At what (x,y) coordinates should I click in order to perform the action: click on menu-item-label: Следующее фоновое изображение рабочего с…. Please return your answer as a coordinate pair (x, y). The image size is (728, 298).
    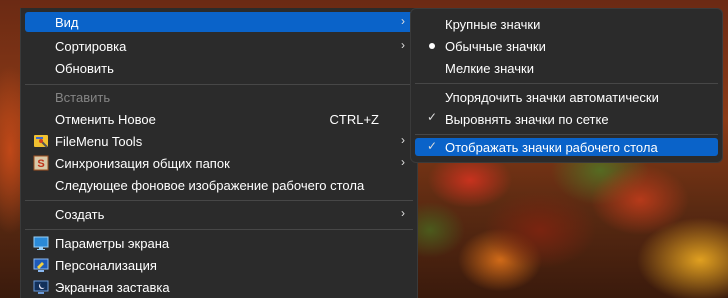
    Looking at the image, I should click on (210, 185).